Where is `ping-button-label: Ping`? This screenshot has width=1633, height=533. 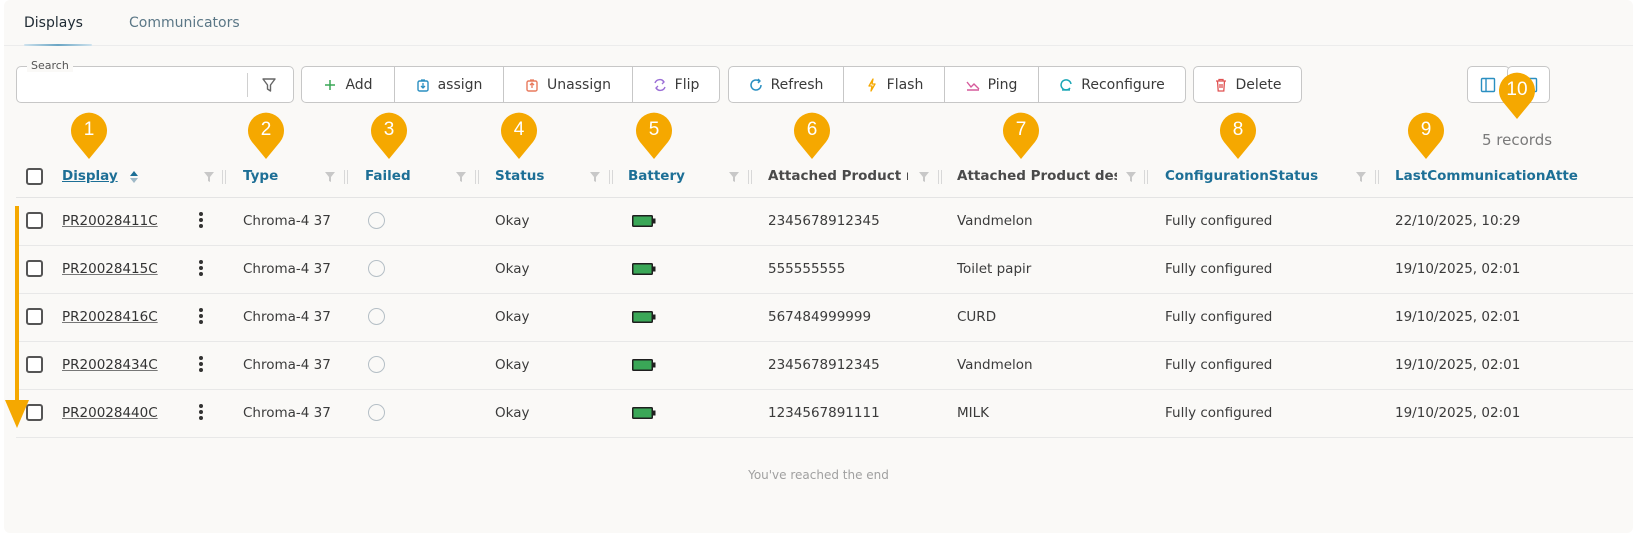 ping-button-label: Ping is located at coordinates (1002, 84).